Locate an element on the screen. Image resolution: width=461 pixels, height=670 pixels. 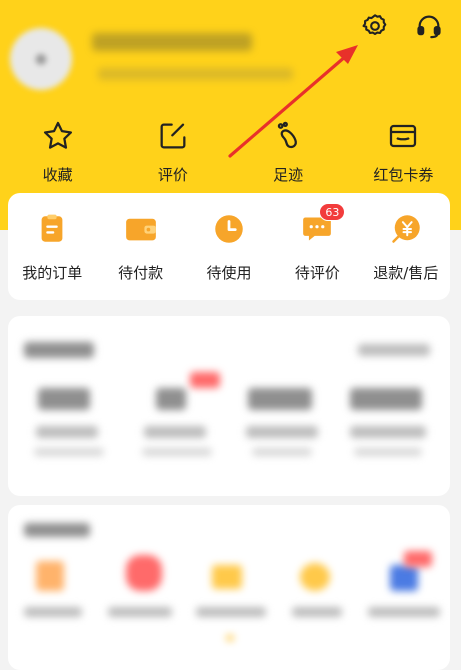
quick-link-coupons: 红包卡券 is located at coordinates (403, 151).